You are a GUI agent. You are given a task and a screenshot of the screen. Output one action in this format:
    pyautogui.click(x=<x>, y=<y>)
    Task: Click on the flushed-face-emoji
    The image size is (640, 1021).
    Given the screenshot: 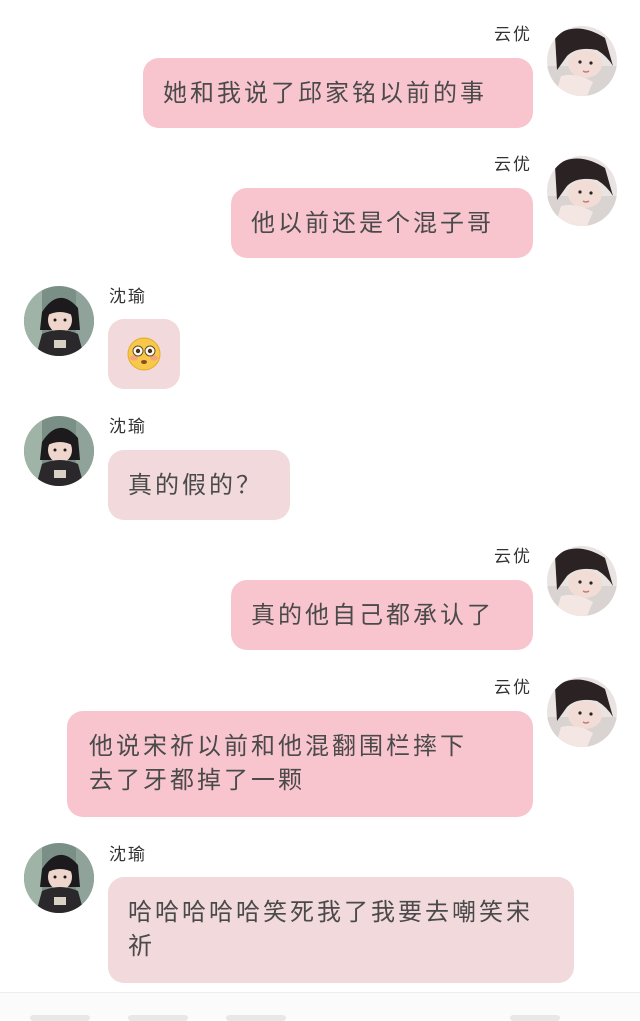 What is the action you would take?
    pyautogui.click(x=144, y=354)
    